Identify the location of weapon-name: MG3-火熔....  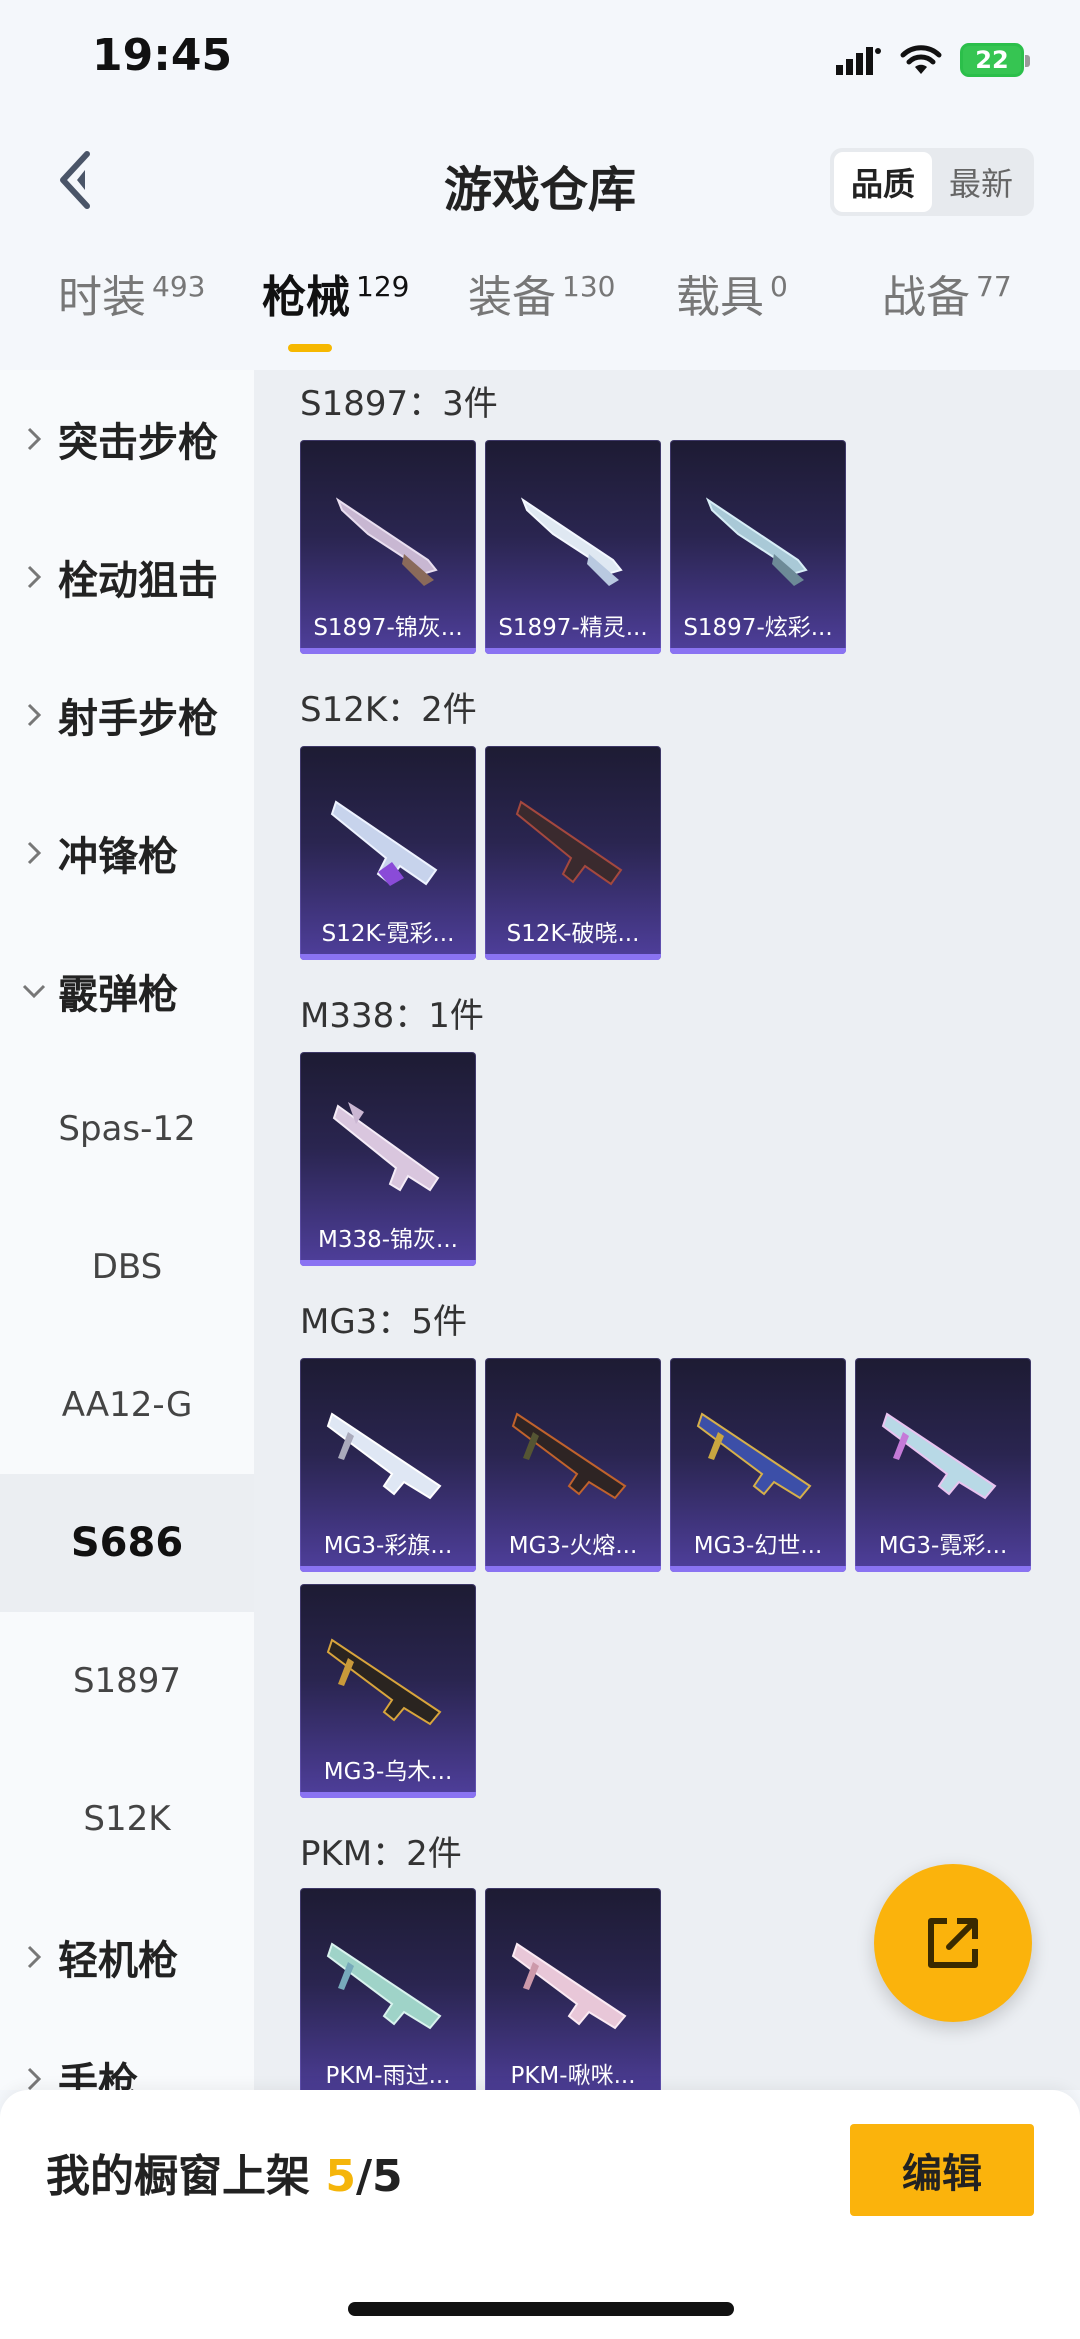
(573, 1546).